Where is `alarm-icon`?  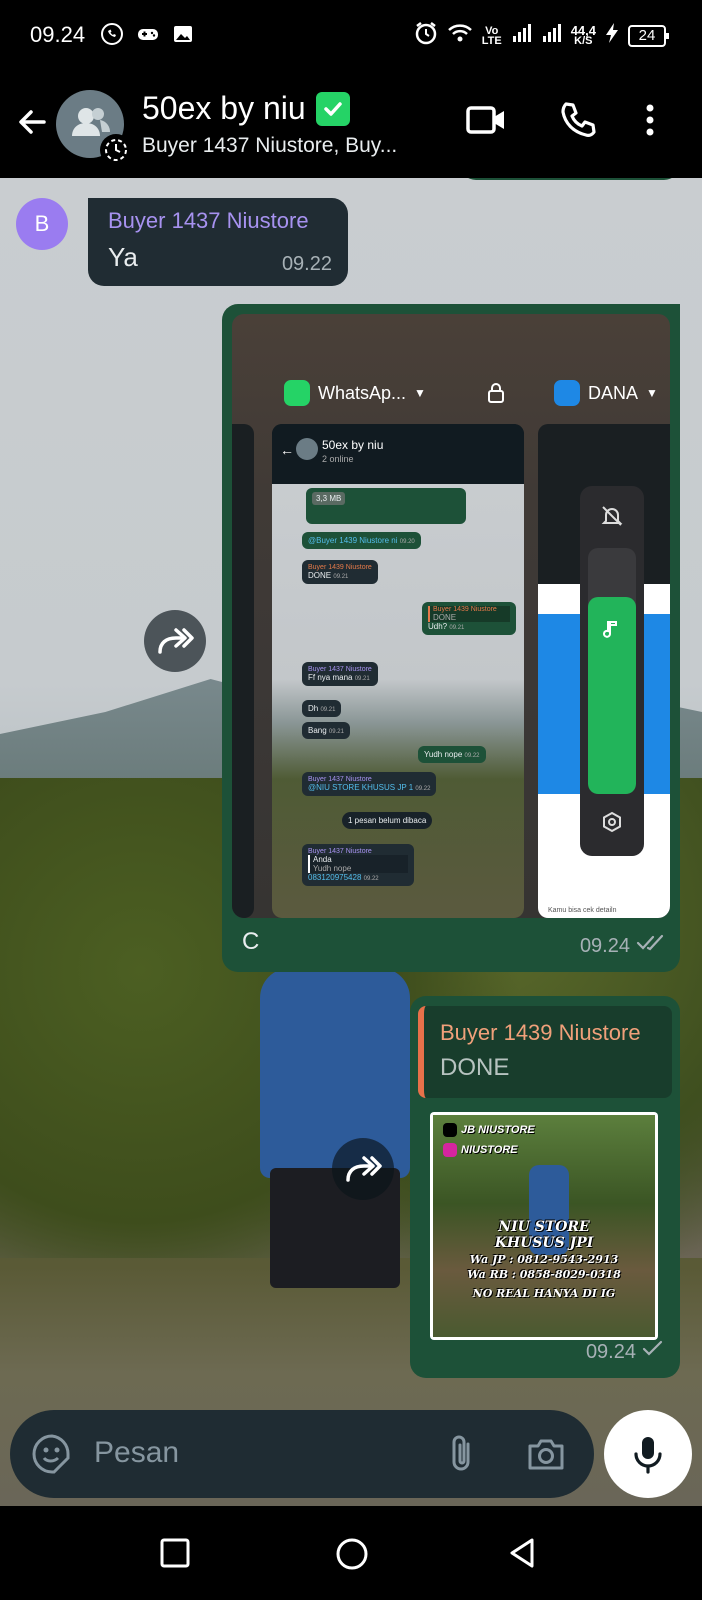 alarm-icon is located at coordinates (426, 35).